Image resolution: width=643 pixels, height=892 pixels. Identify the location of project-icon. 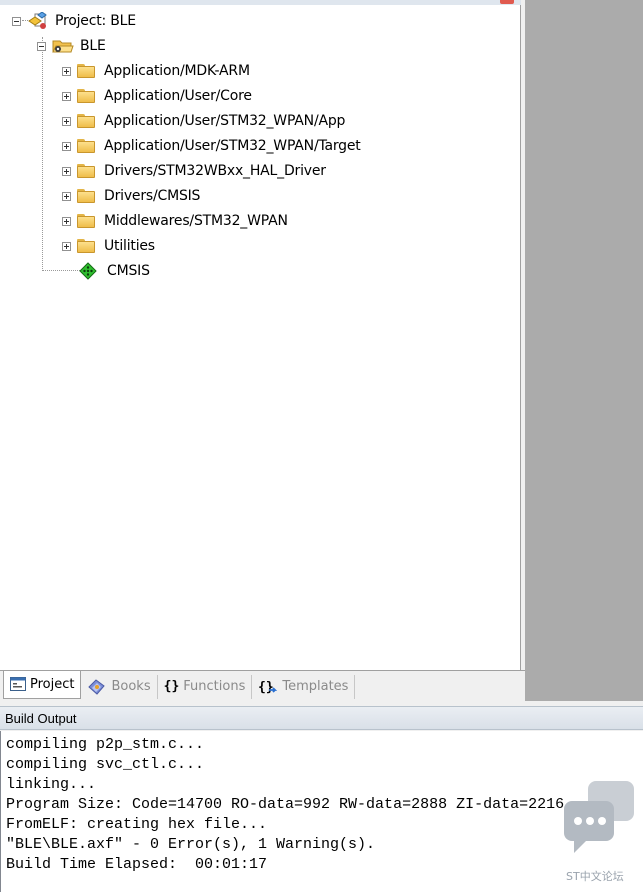
(37, 20).